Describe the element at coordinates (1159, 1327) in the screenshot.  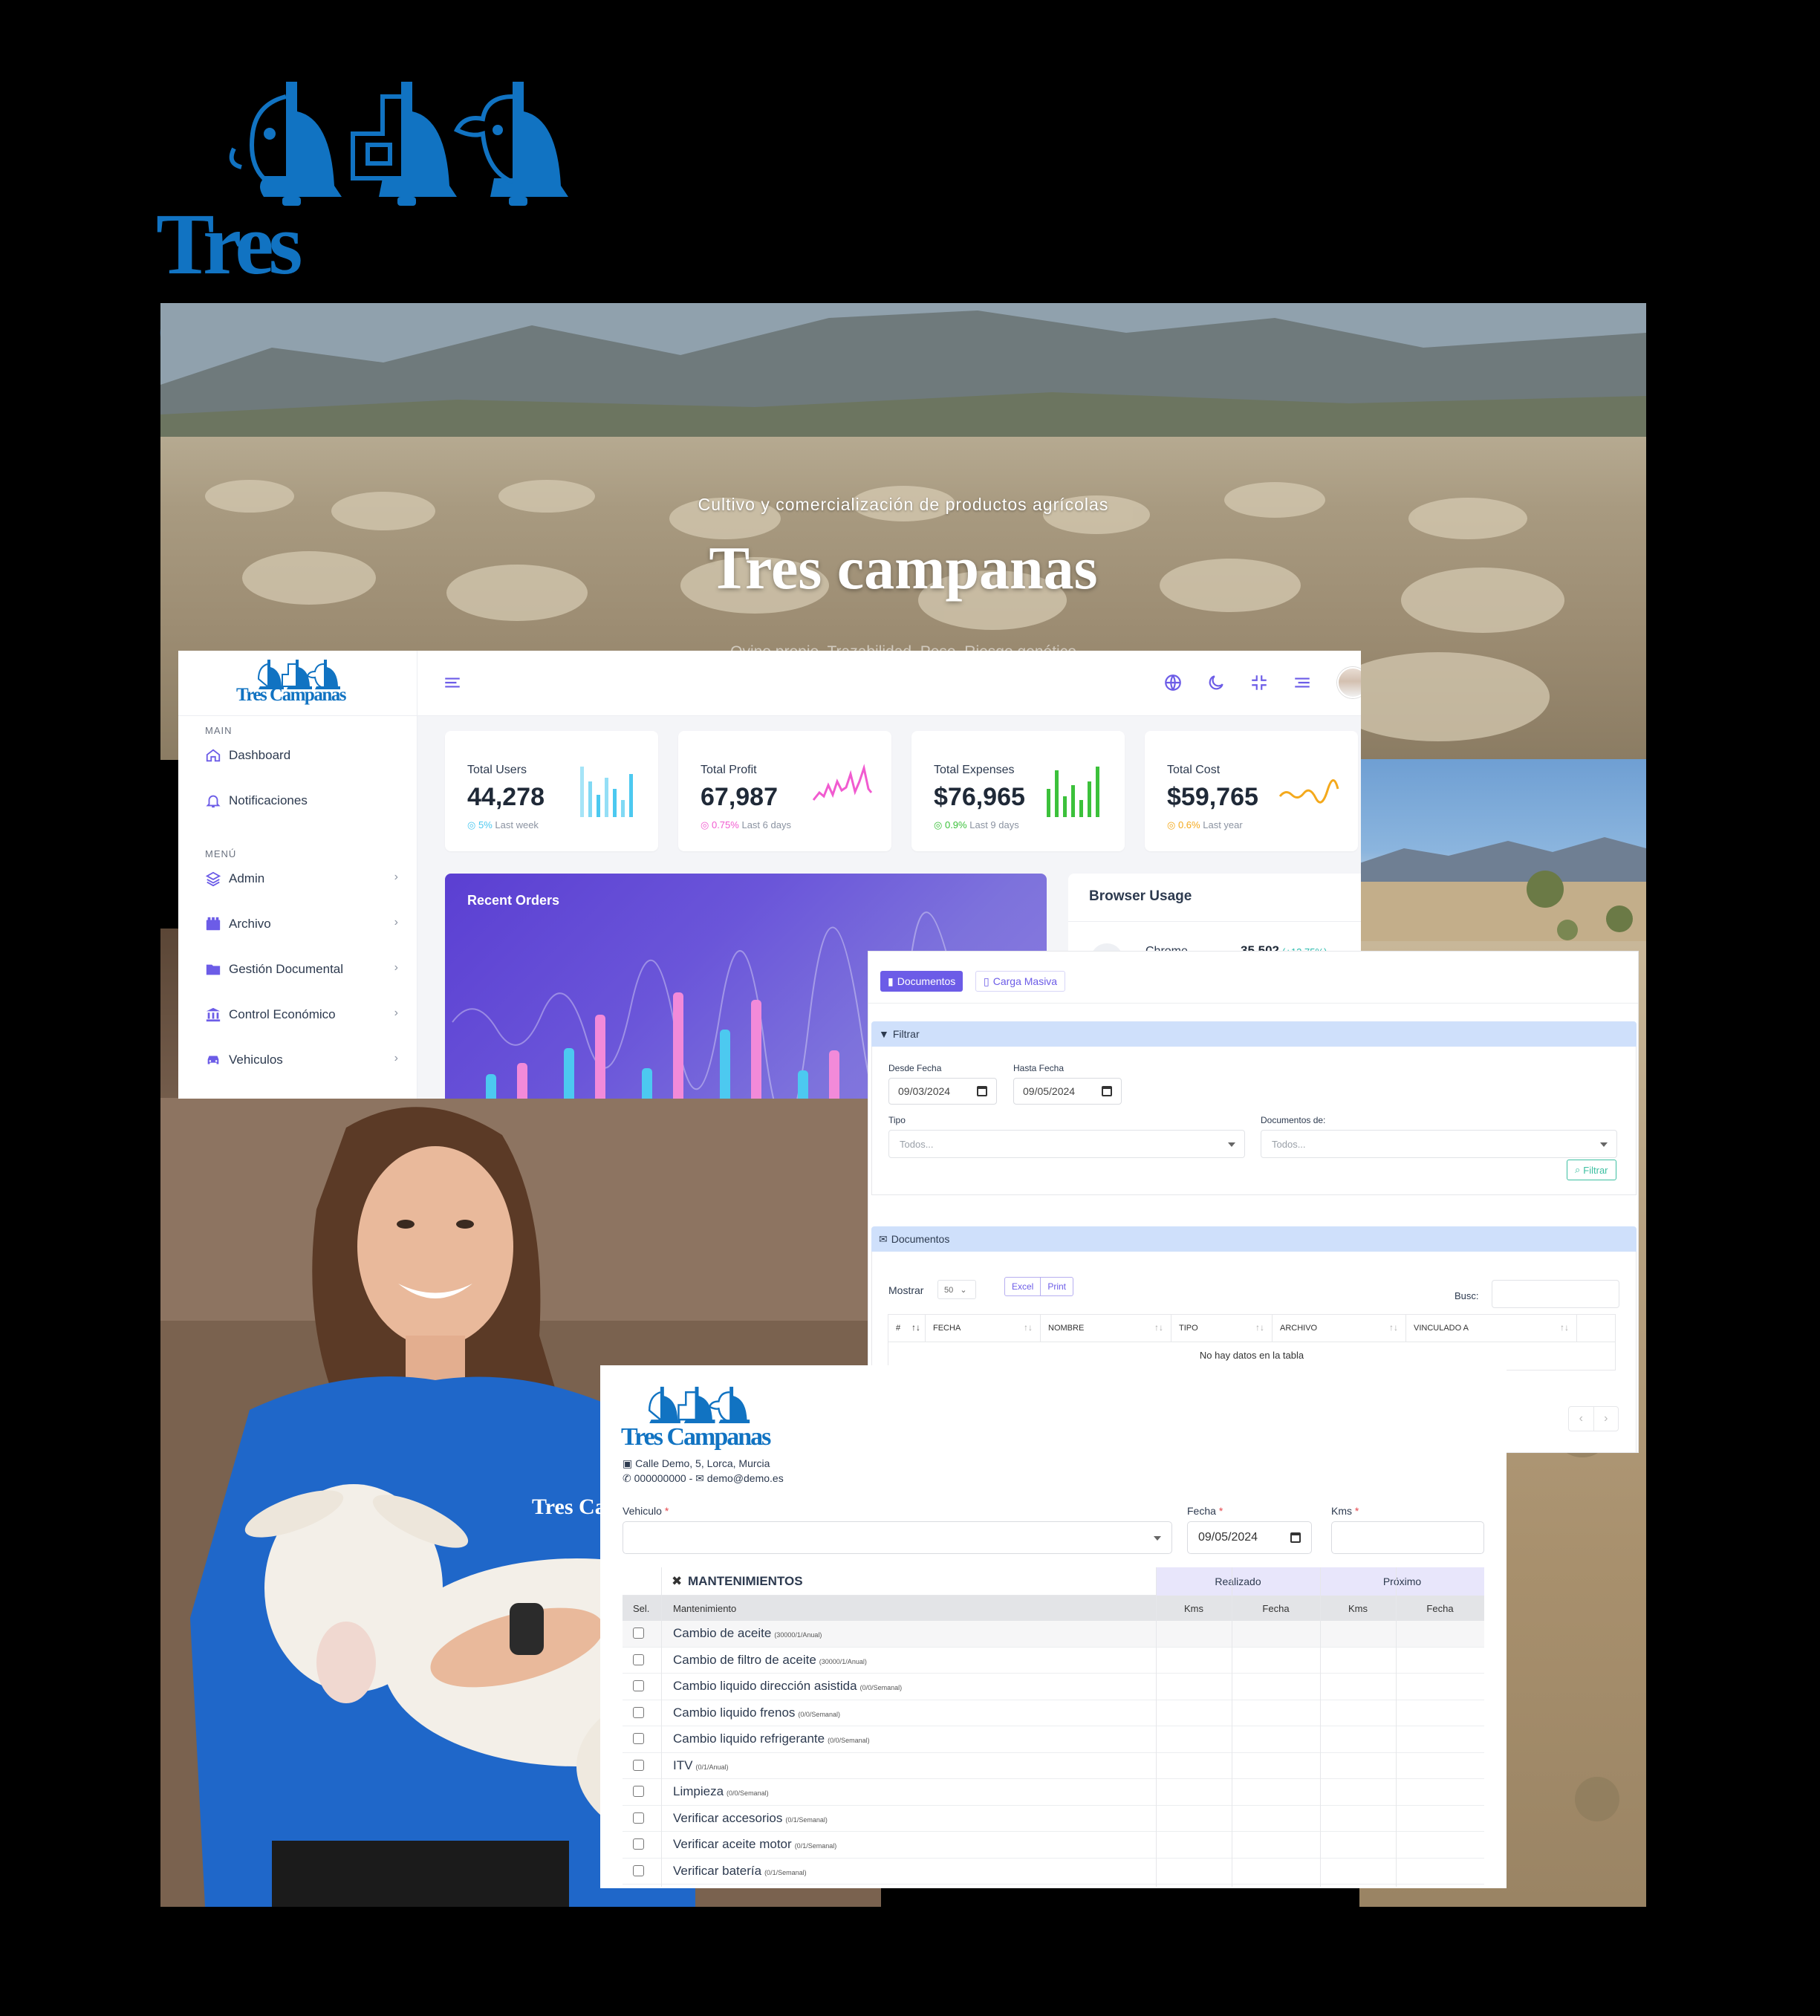
I see `sort-icon: ↑↓` at that location.